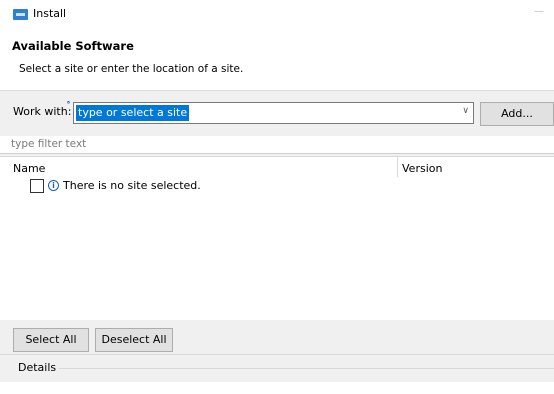 This screenshot has width=554, height=394. What do you see at coordinates (539, 11) in the screenshot?
I see `minimize-icon: —` at bounding box center [539, 11].